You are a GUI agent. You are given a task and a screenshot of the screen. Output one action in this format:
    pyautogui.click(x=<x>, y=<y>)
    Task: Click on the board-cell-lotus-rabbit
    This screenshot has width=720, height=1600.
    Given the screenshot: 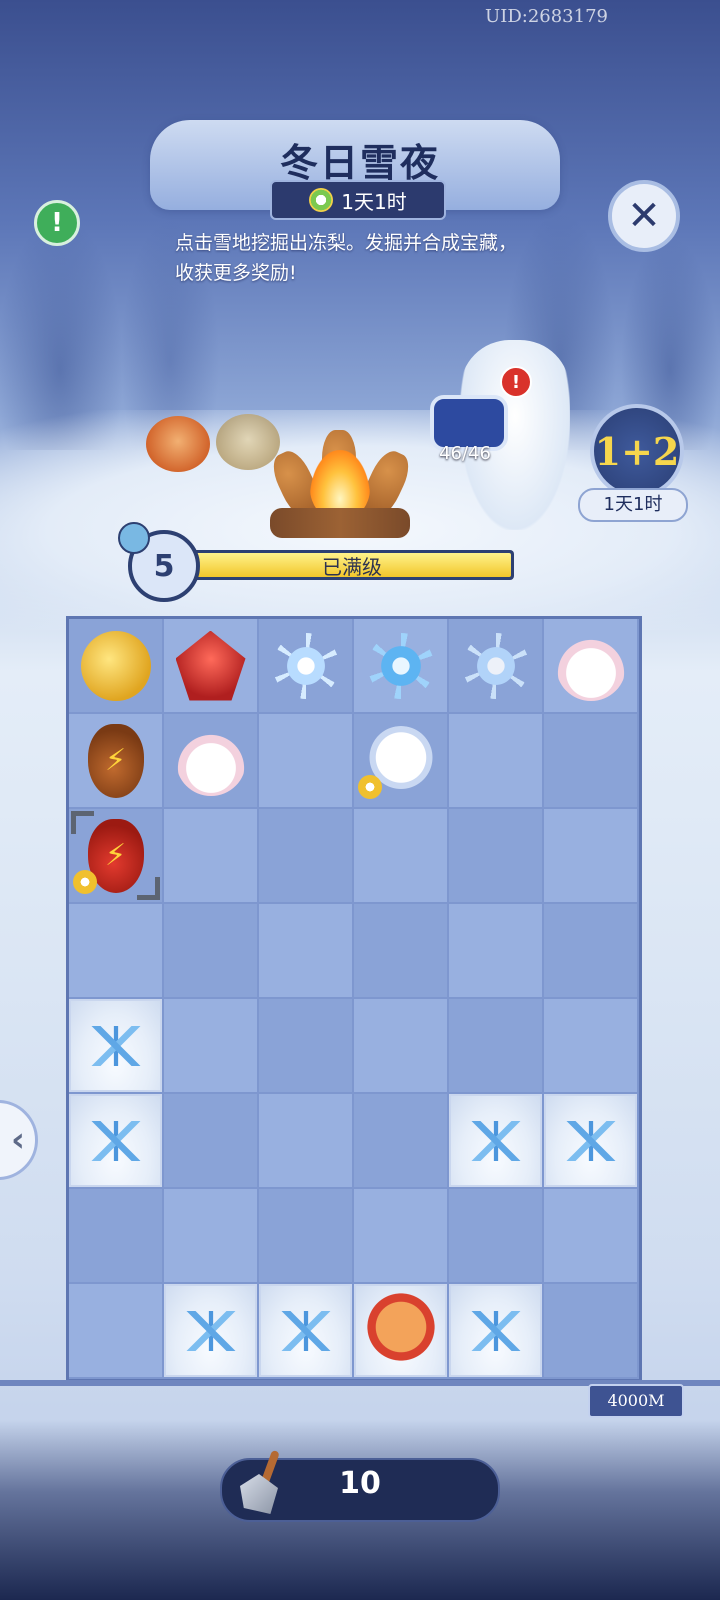 What is the action you would take?
    pyautogui.click(x=210, y=760)
    